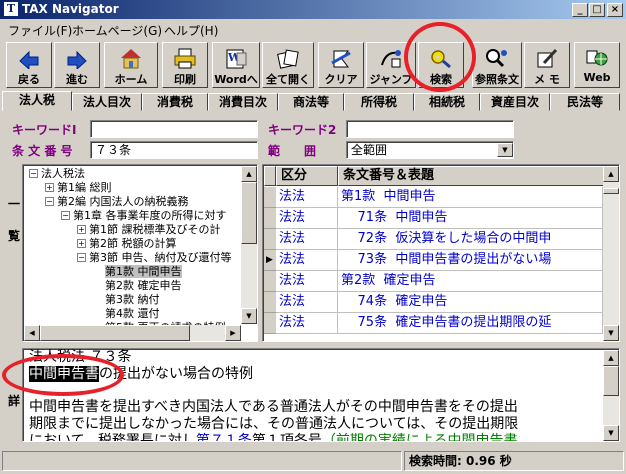  Describe the element at coordinates (175, 102) in the screenshot. I see `tab-shouhizei: 消費税` at that location.